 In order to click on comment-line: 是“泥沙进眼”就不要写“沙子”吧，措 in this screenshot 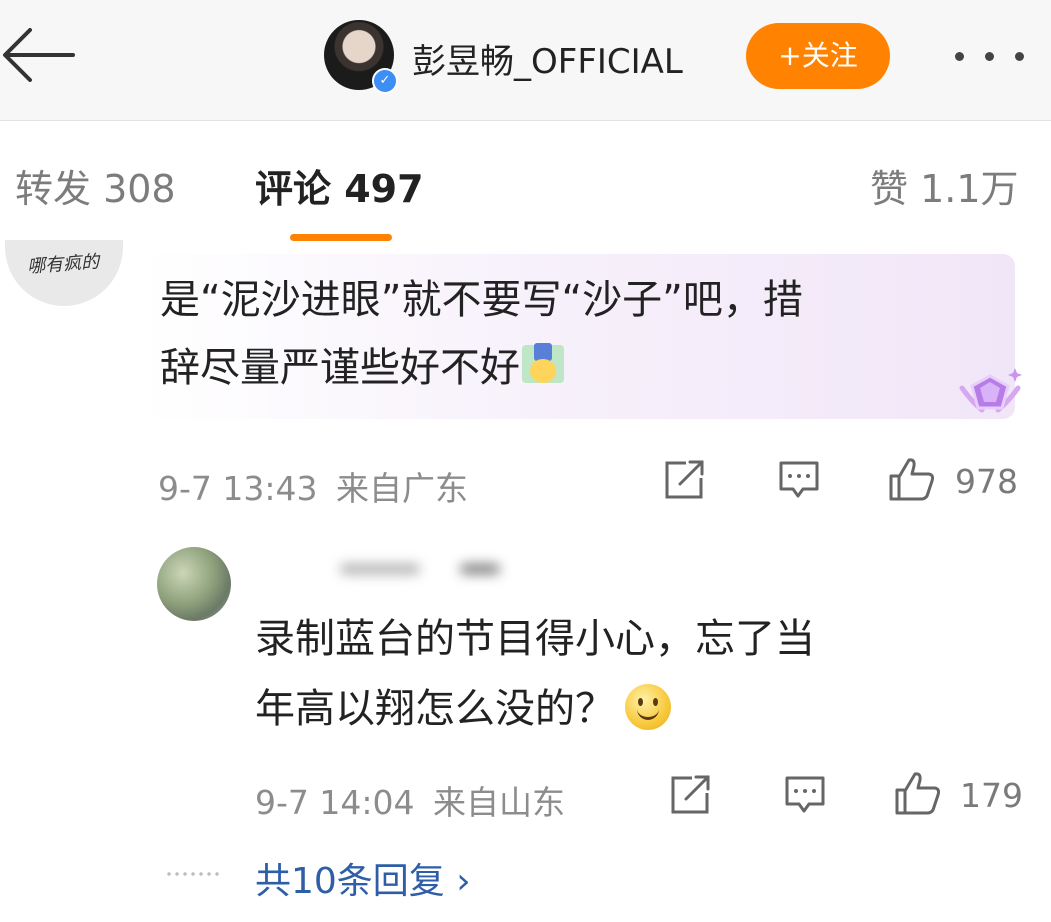, I will do `click(481, 300)`.